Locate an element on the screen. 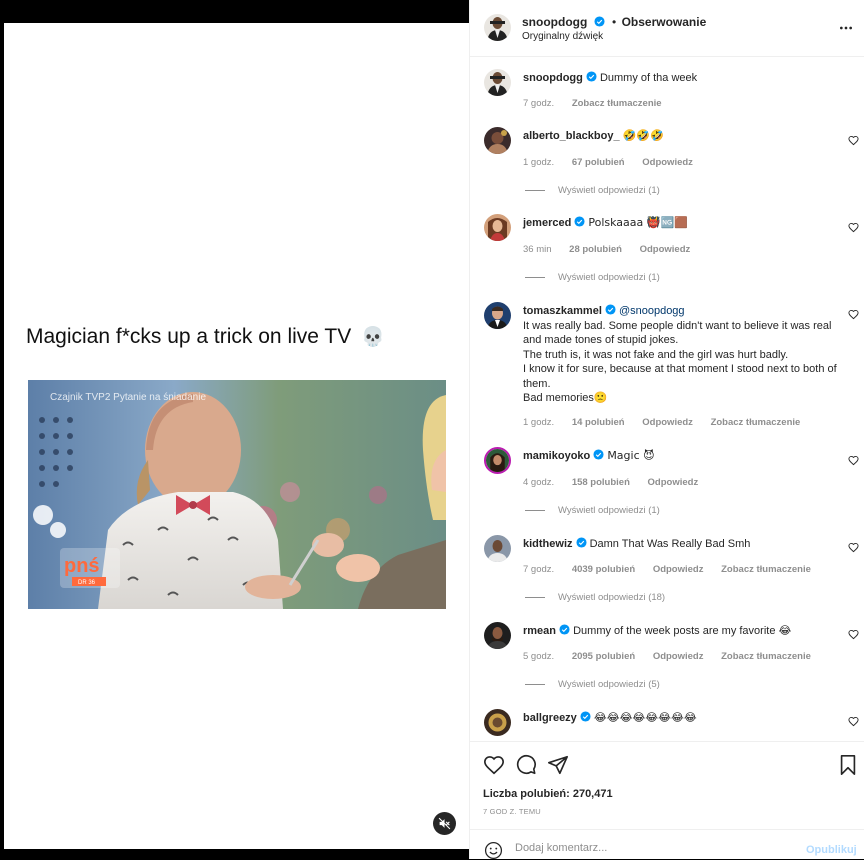  comment-time: 36 min is located at coordinates (537, 249).